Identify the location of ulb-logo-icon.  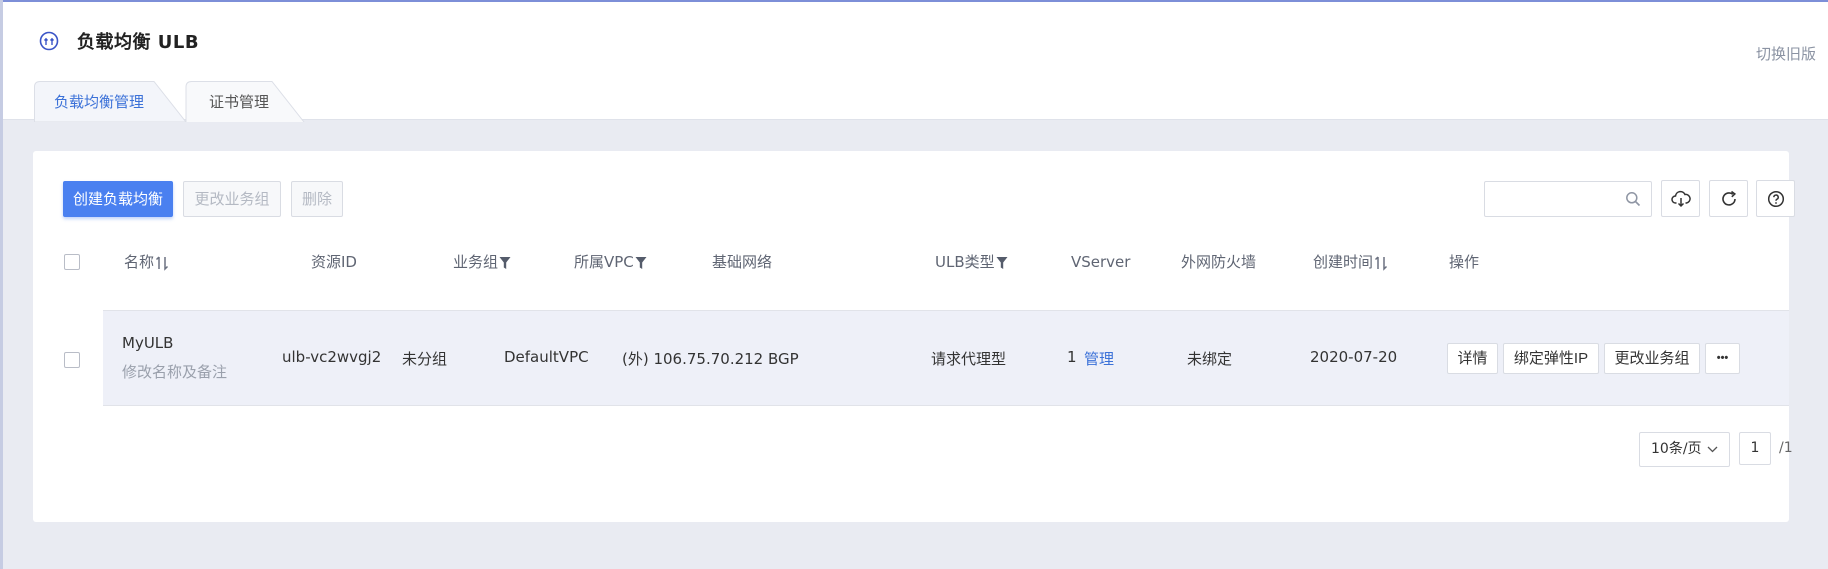
(49, 41).